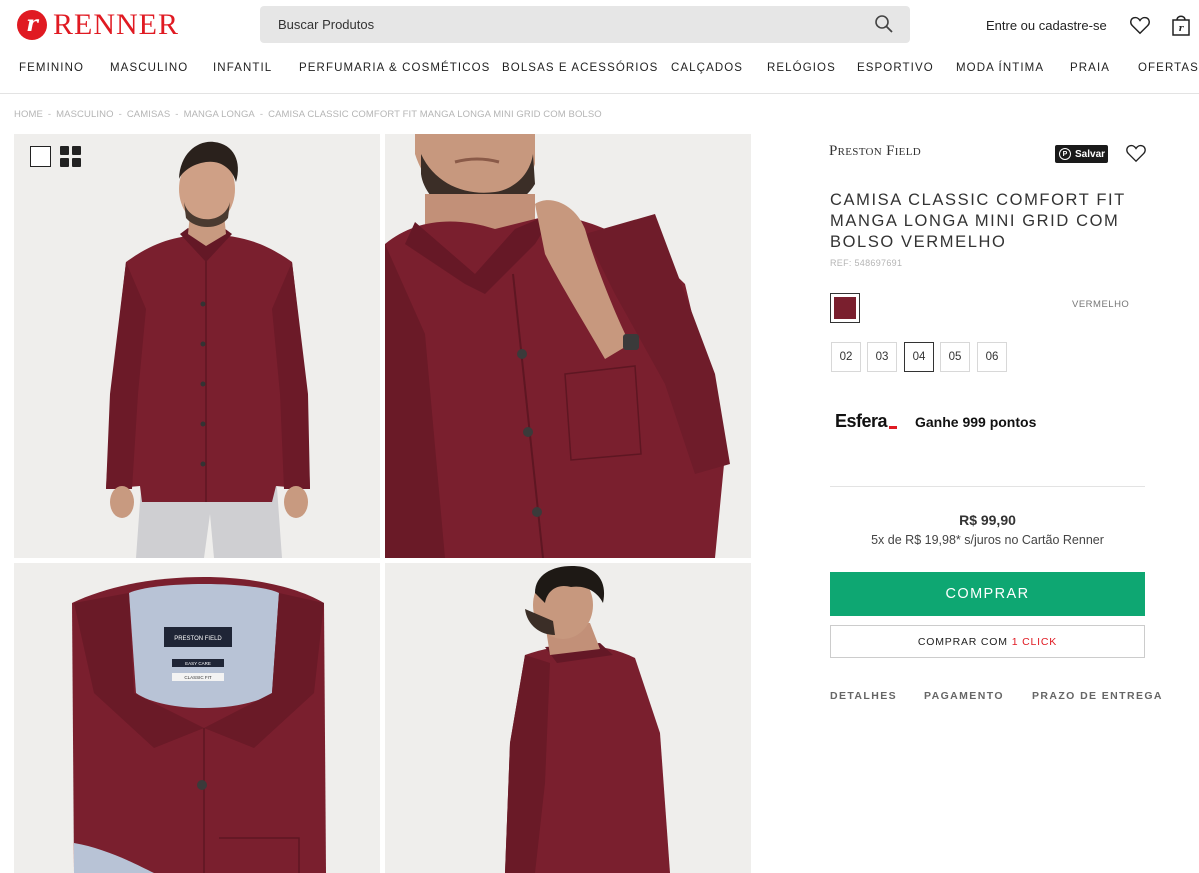 This screenshot has height=873, width=1199. Describe the element at coordinates (84, 114) in the screenshot. I see `breadcrumb-masculino: MASCULINO` at that location.